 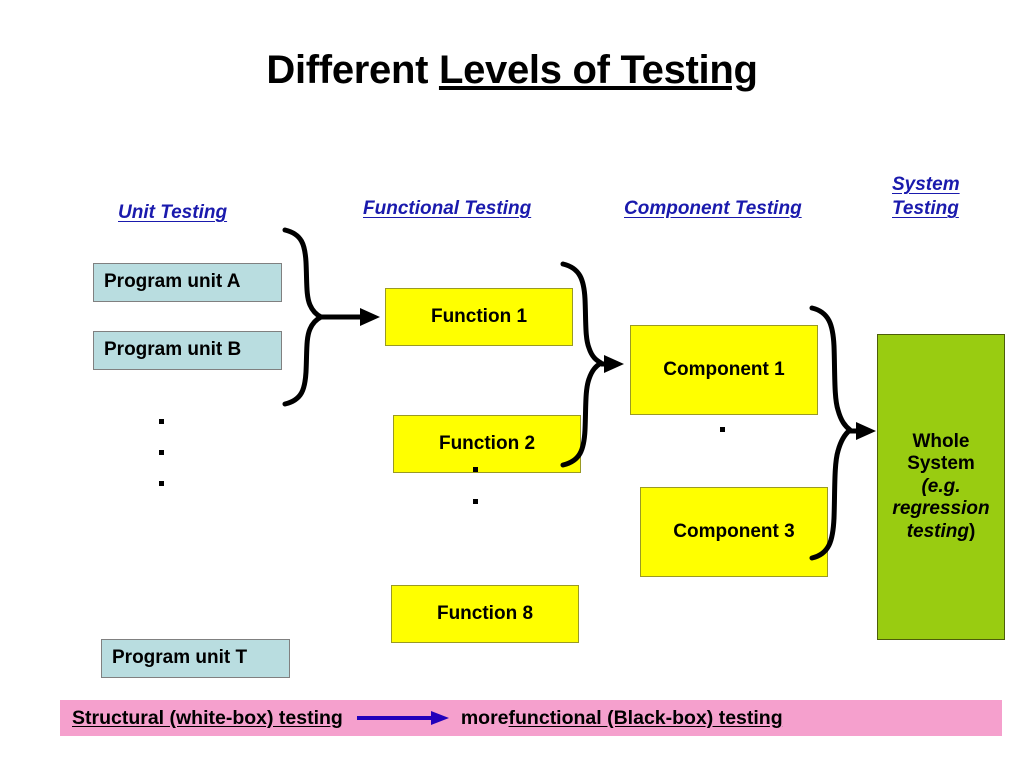 I want to click on arrow-unit-to-function, so click(x=350, y=317).